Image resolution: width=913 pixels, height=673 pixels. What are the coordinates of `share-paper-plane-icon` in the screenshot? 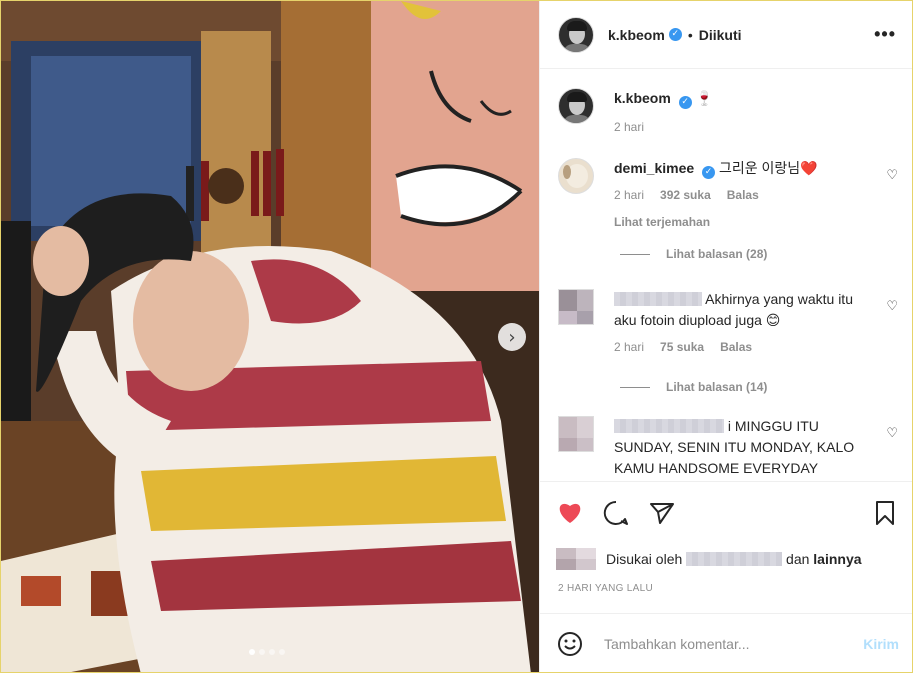 It's located at (662, 513).